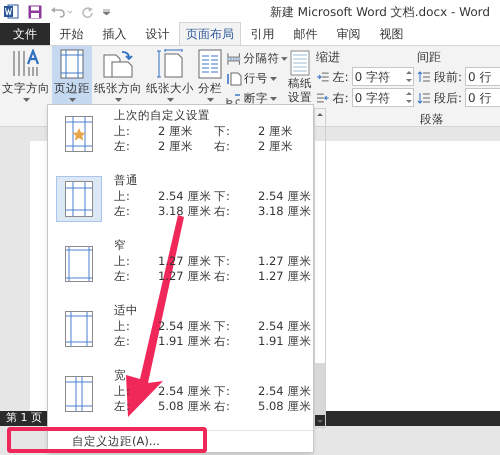 The width and height of the screenshot is (500, 455). What do you see at coordinates (300, 63) in the screenshot?
I see `manuscript-paper-icon` at bounding box center [300, 63].